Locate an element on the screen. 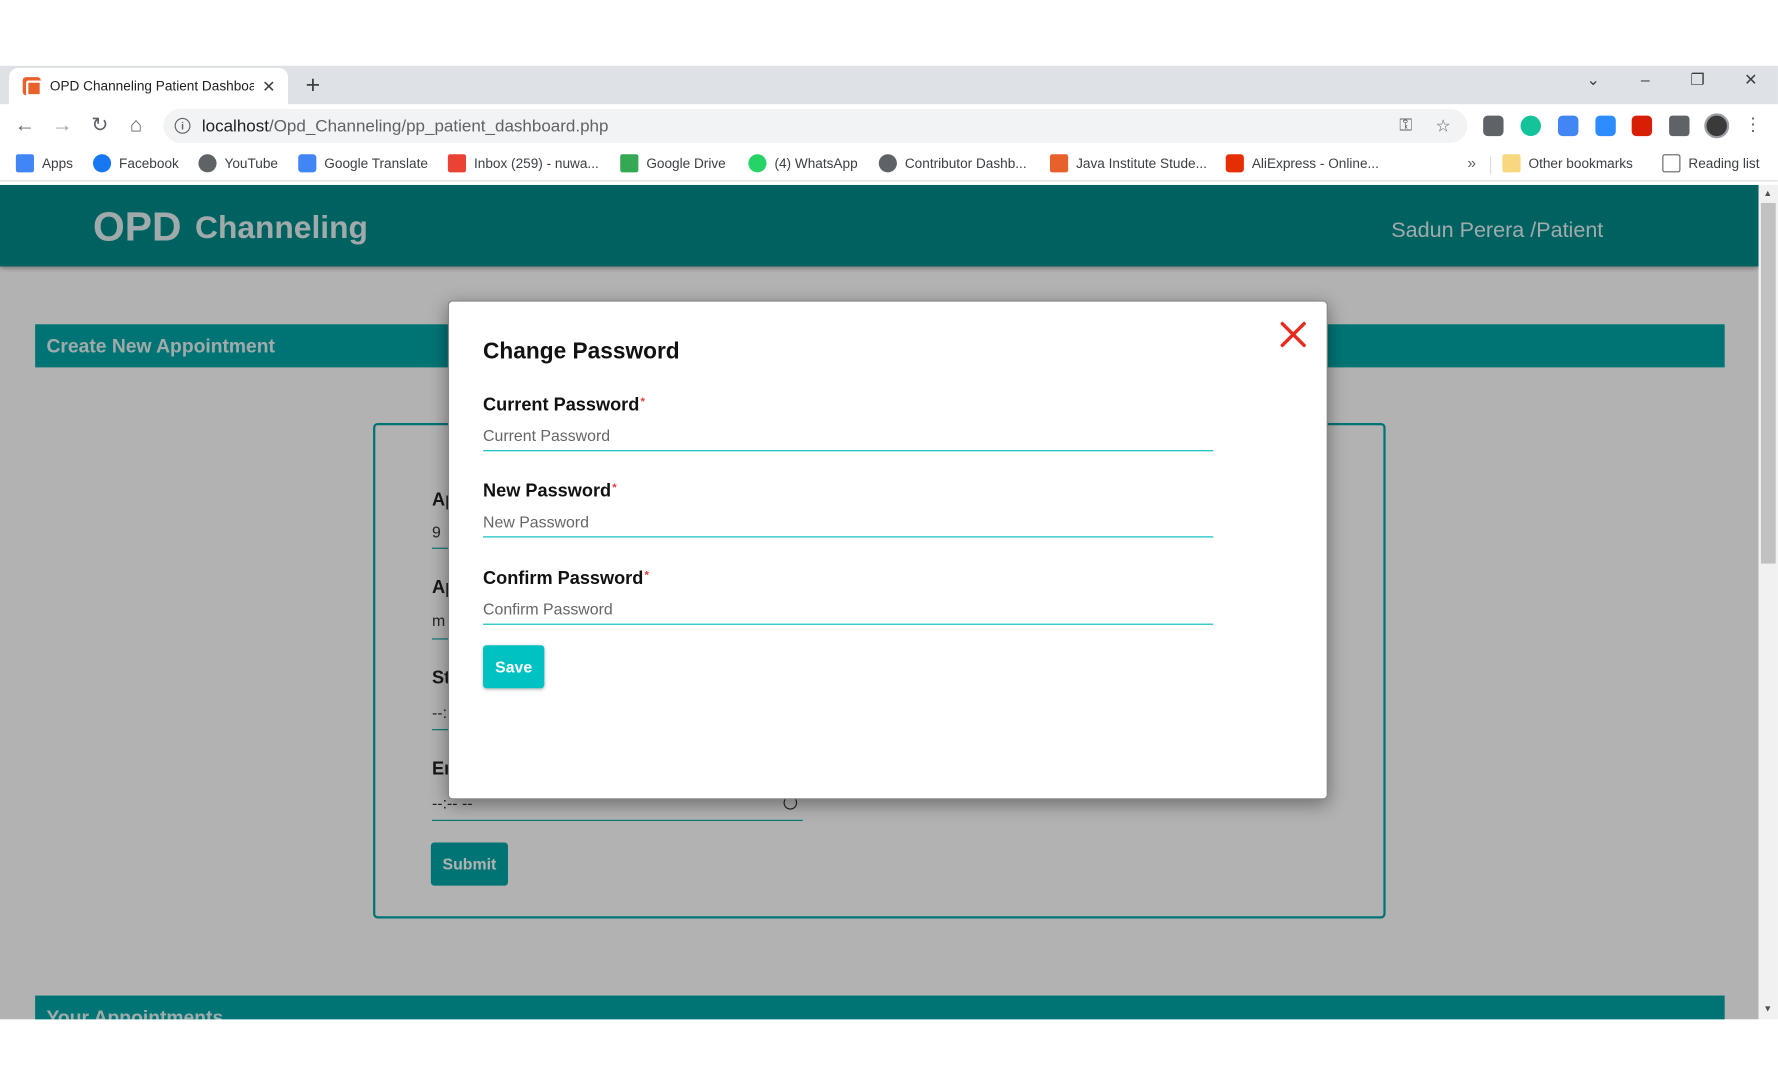 The height and width of the screenshot is (1085, 1778). bookmark-google-translate: Google Translate is located at coordinates (363, 163).